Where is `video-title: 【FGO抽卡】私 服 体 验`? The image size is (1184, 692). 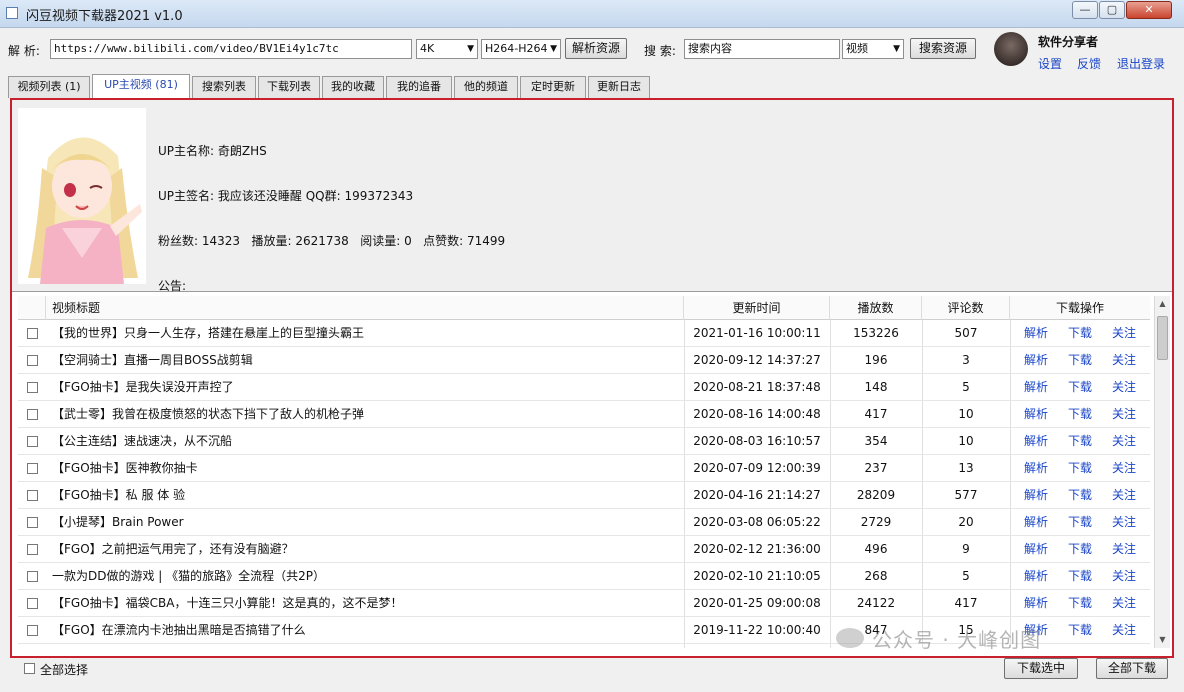 video-title: 【FGO抽卡】私 服 体 验 is located at coordinates (119, 495).